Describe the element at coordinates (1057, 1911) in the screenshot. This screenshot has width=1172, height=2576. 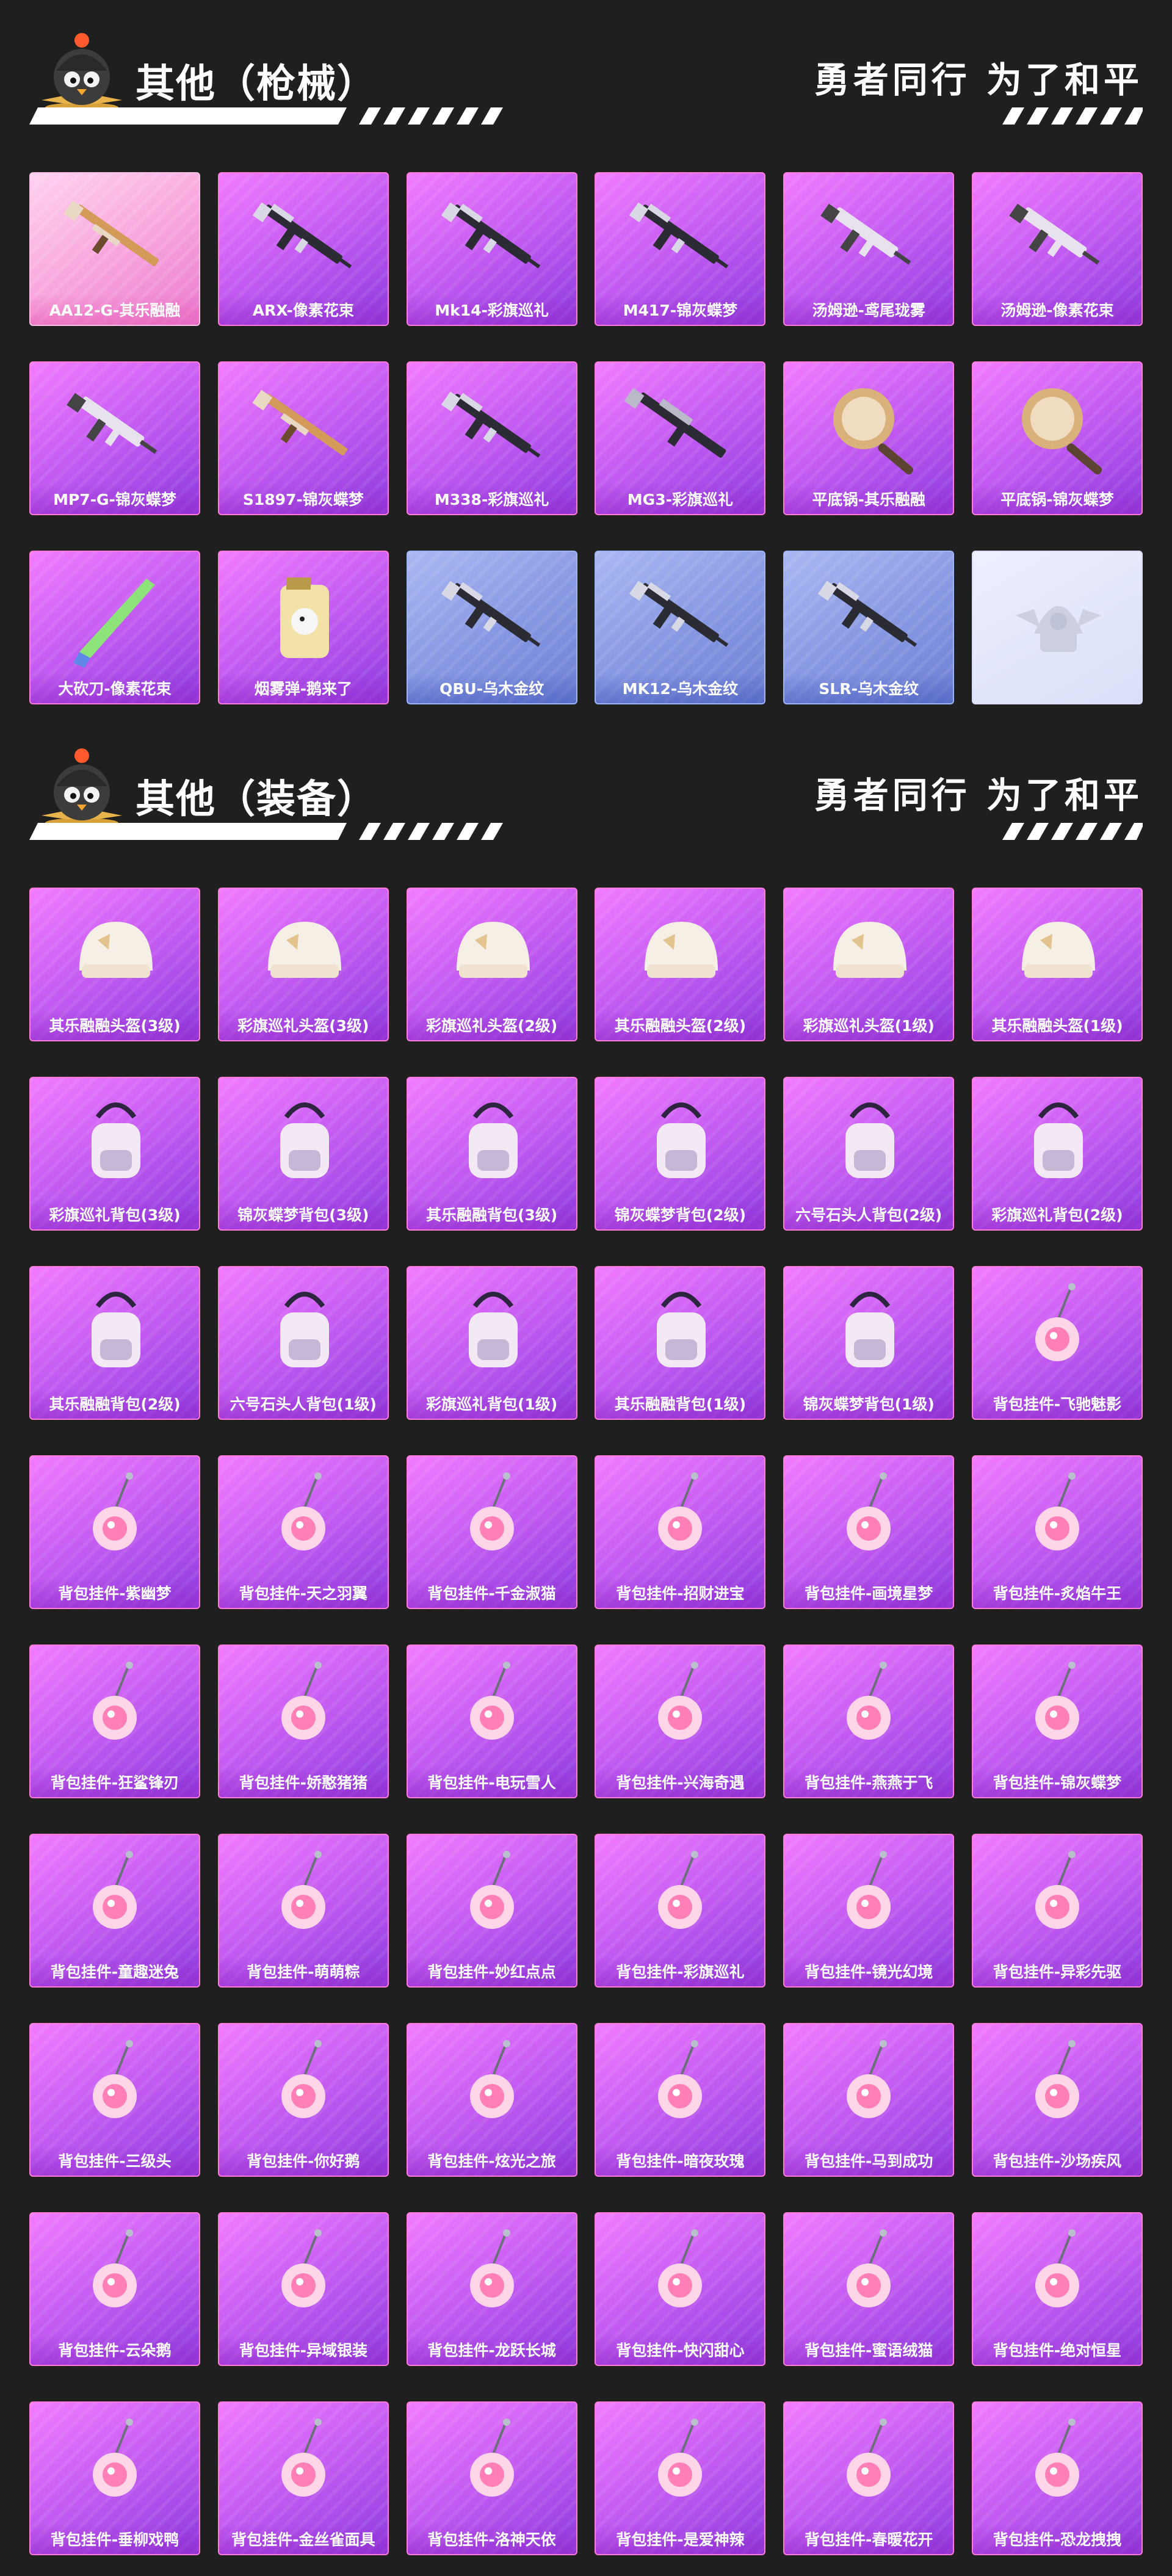
I see `item-card: 背包挂件-异彩先驱` at that location.